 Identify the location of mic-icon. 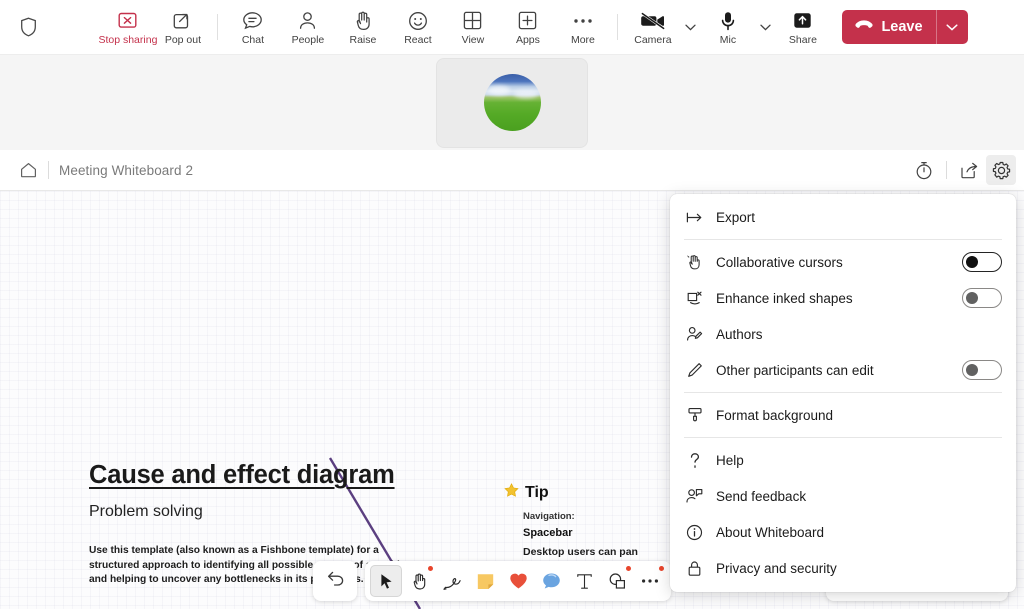
(728, 21).